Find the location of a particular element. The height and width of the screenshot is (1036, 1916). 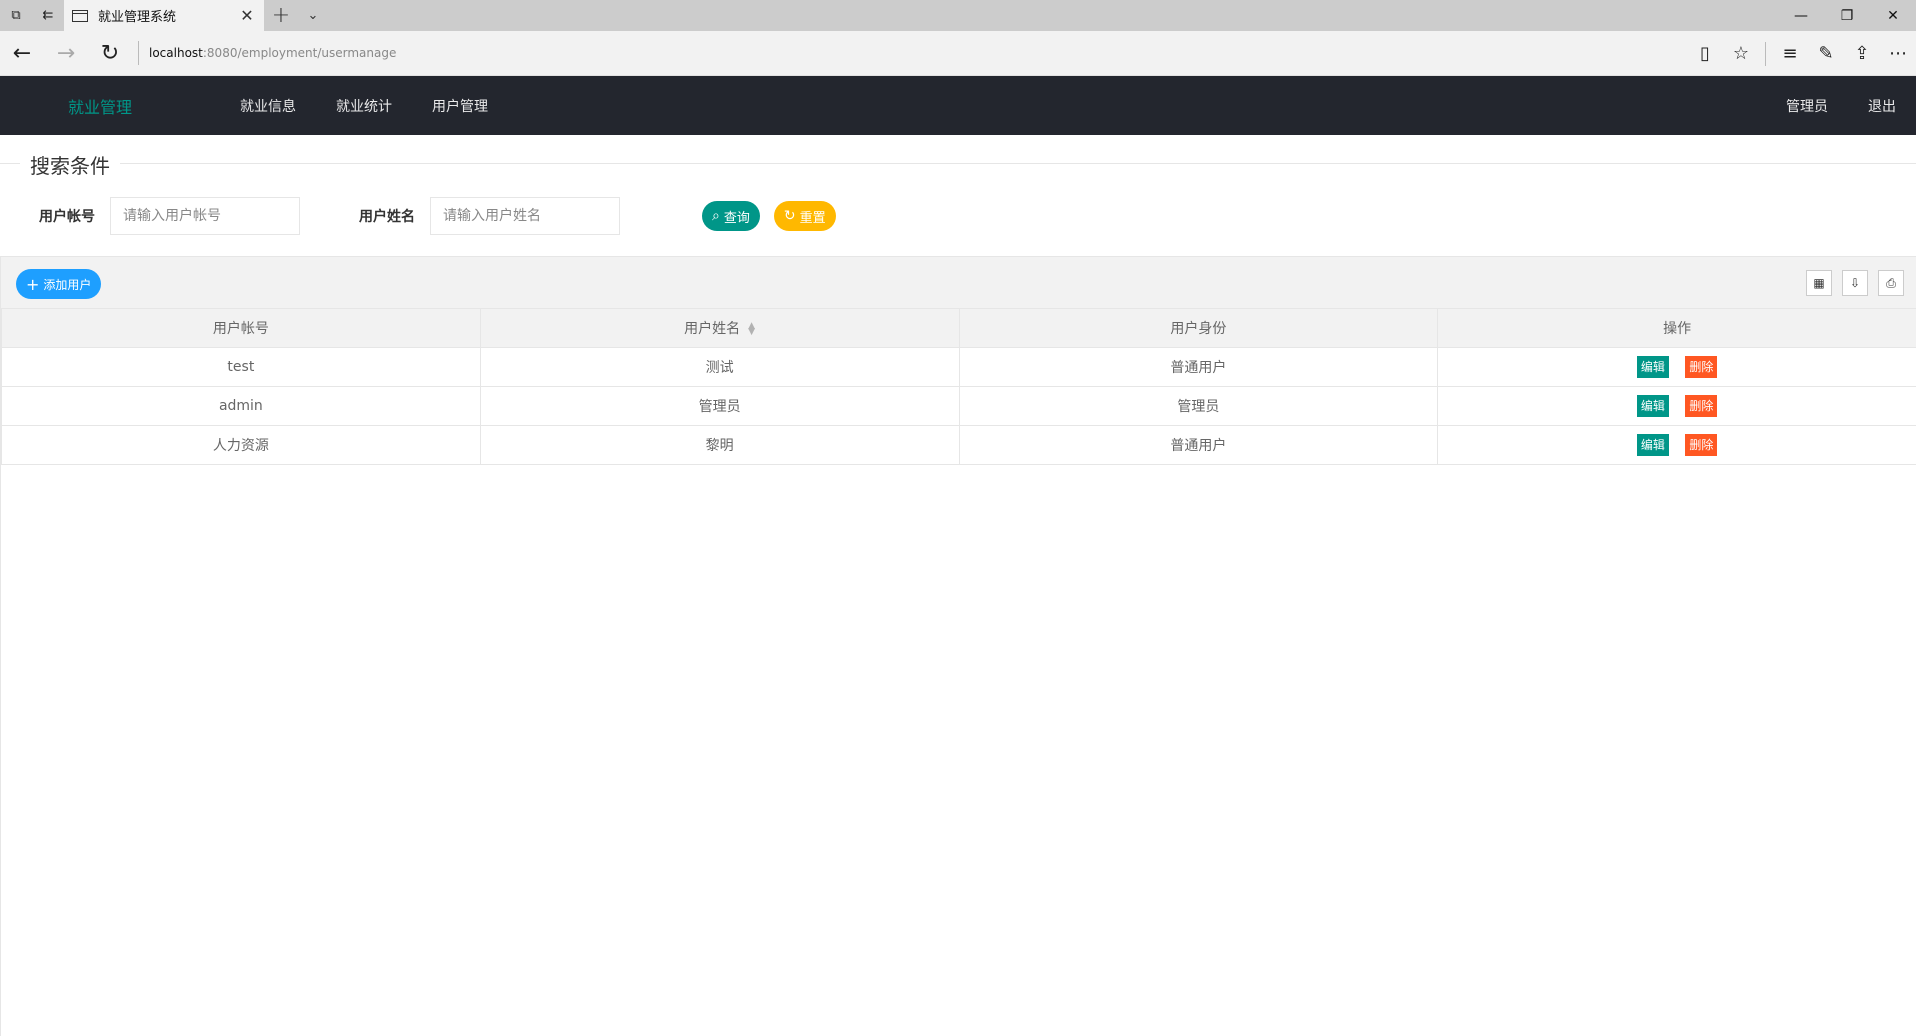

account-input is located at coordinates (205, 216).